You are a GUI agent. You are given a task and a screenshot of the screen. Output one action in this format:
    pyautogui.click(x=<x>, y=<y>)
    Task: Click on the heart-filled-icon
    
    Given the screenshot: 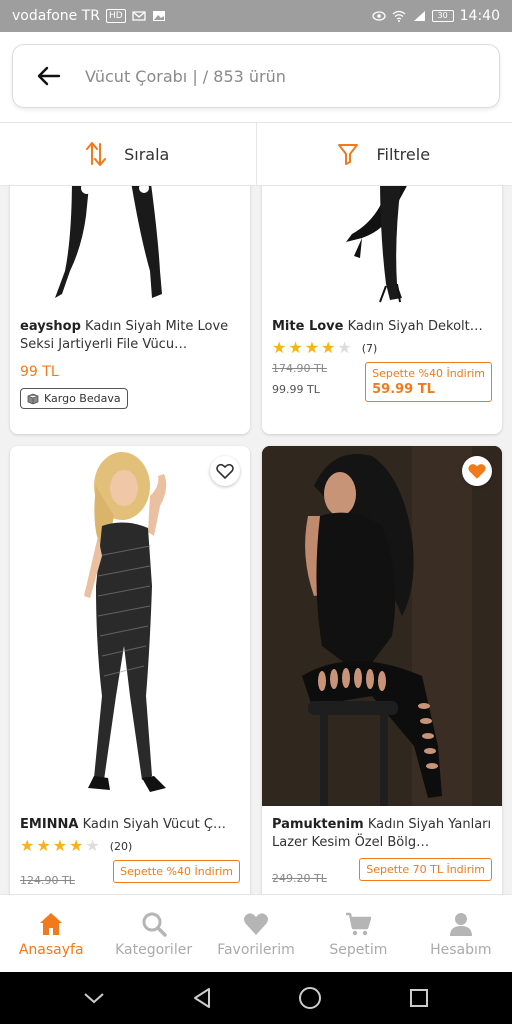 What is the action you would take?
    pyautogui.click(x=477, y=471)
    